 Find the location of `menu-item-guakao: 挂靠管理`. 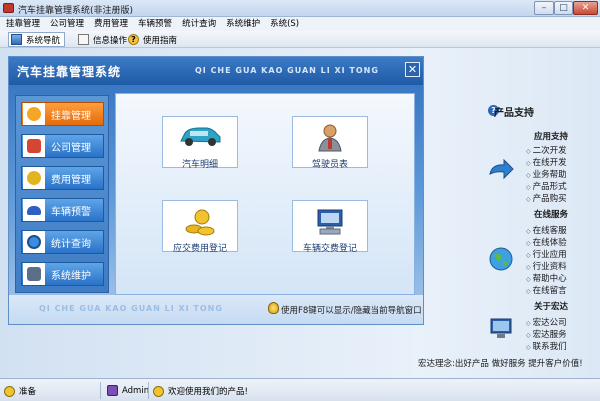

menu-item-guakao: 挂靠管理 is located at coordinates (23, 24).